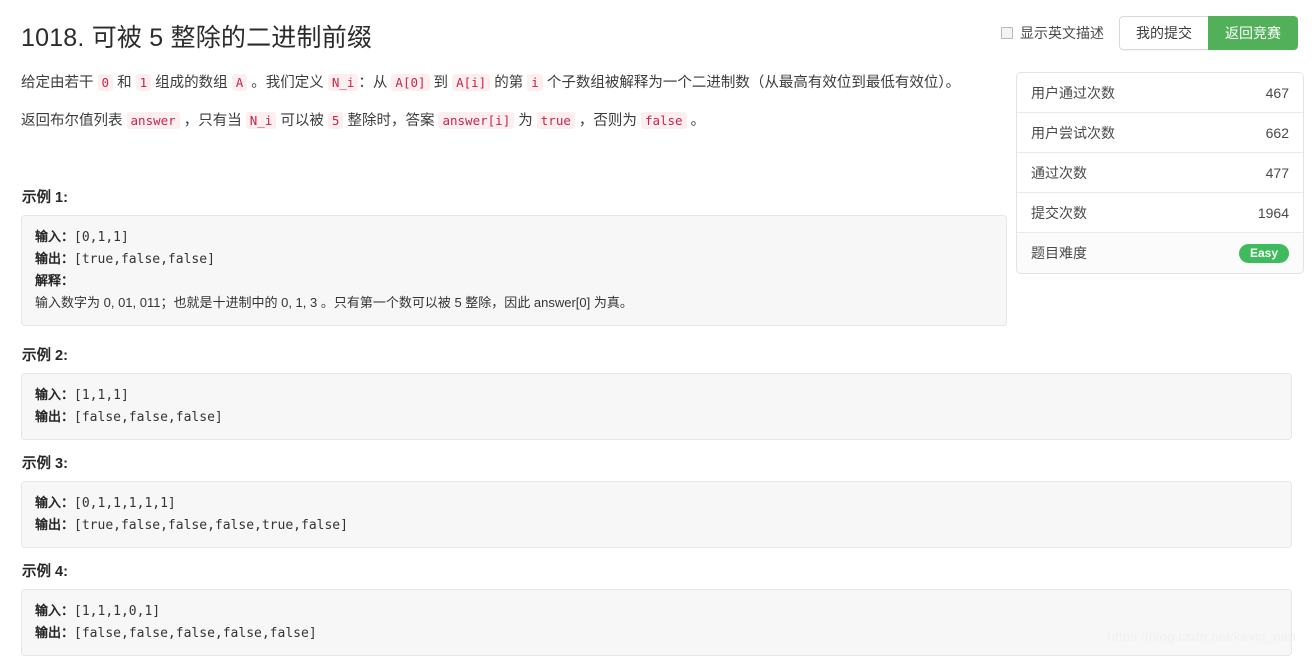  Describe the element at coordinates (471, 82) in the screenshot. I see `desc1-code-6: A[i]` at that location.